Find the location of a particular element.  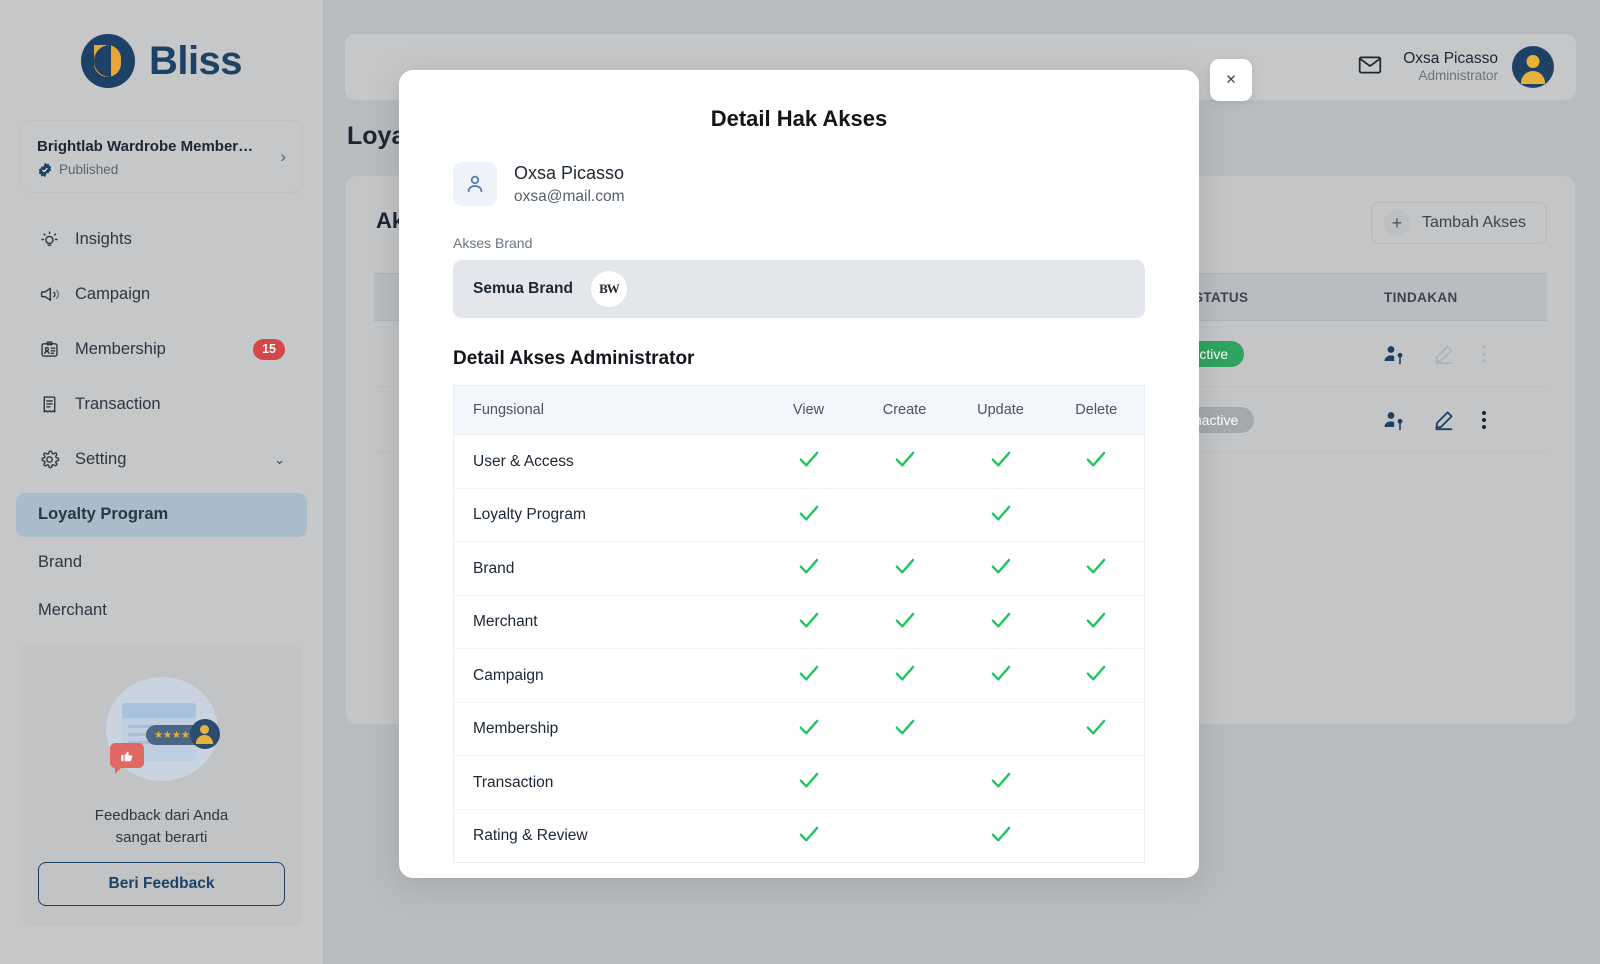

modal-title: Detail Hak Akses is located at coordinates (799, 118).